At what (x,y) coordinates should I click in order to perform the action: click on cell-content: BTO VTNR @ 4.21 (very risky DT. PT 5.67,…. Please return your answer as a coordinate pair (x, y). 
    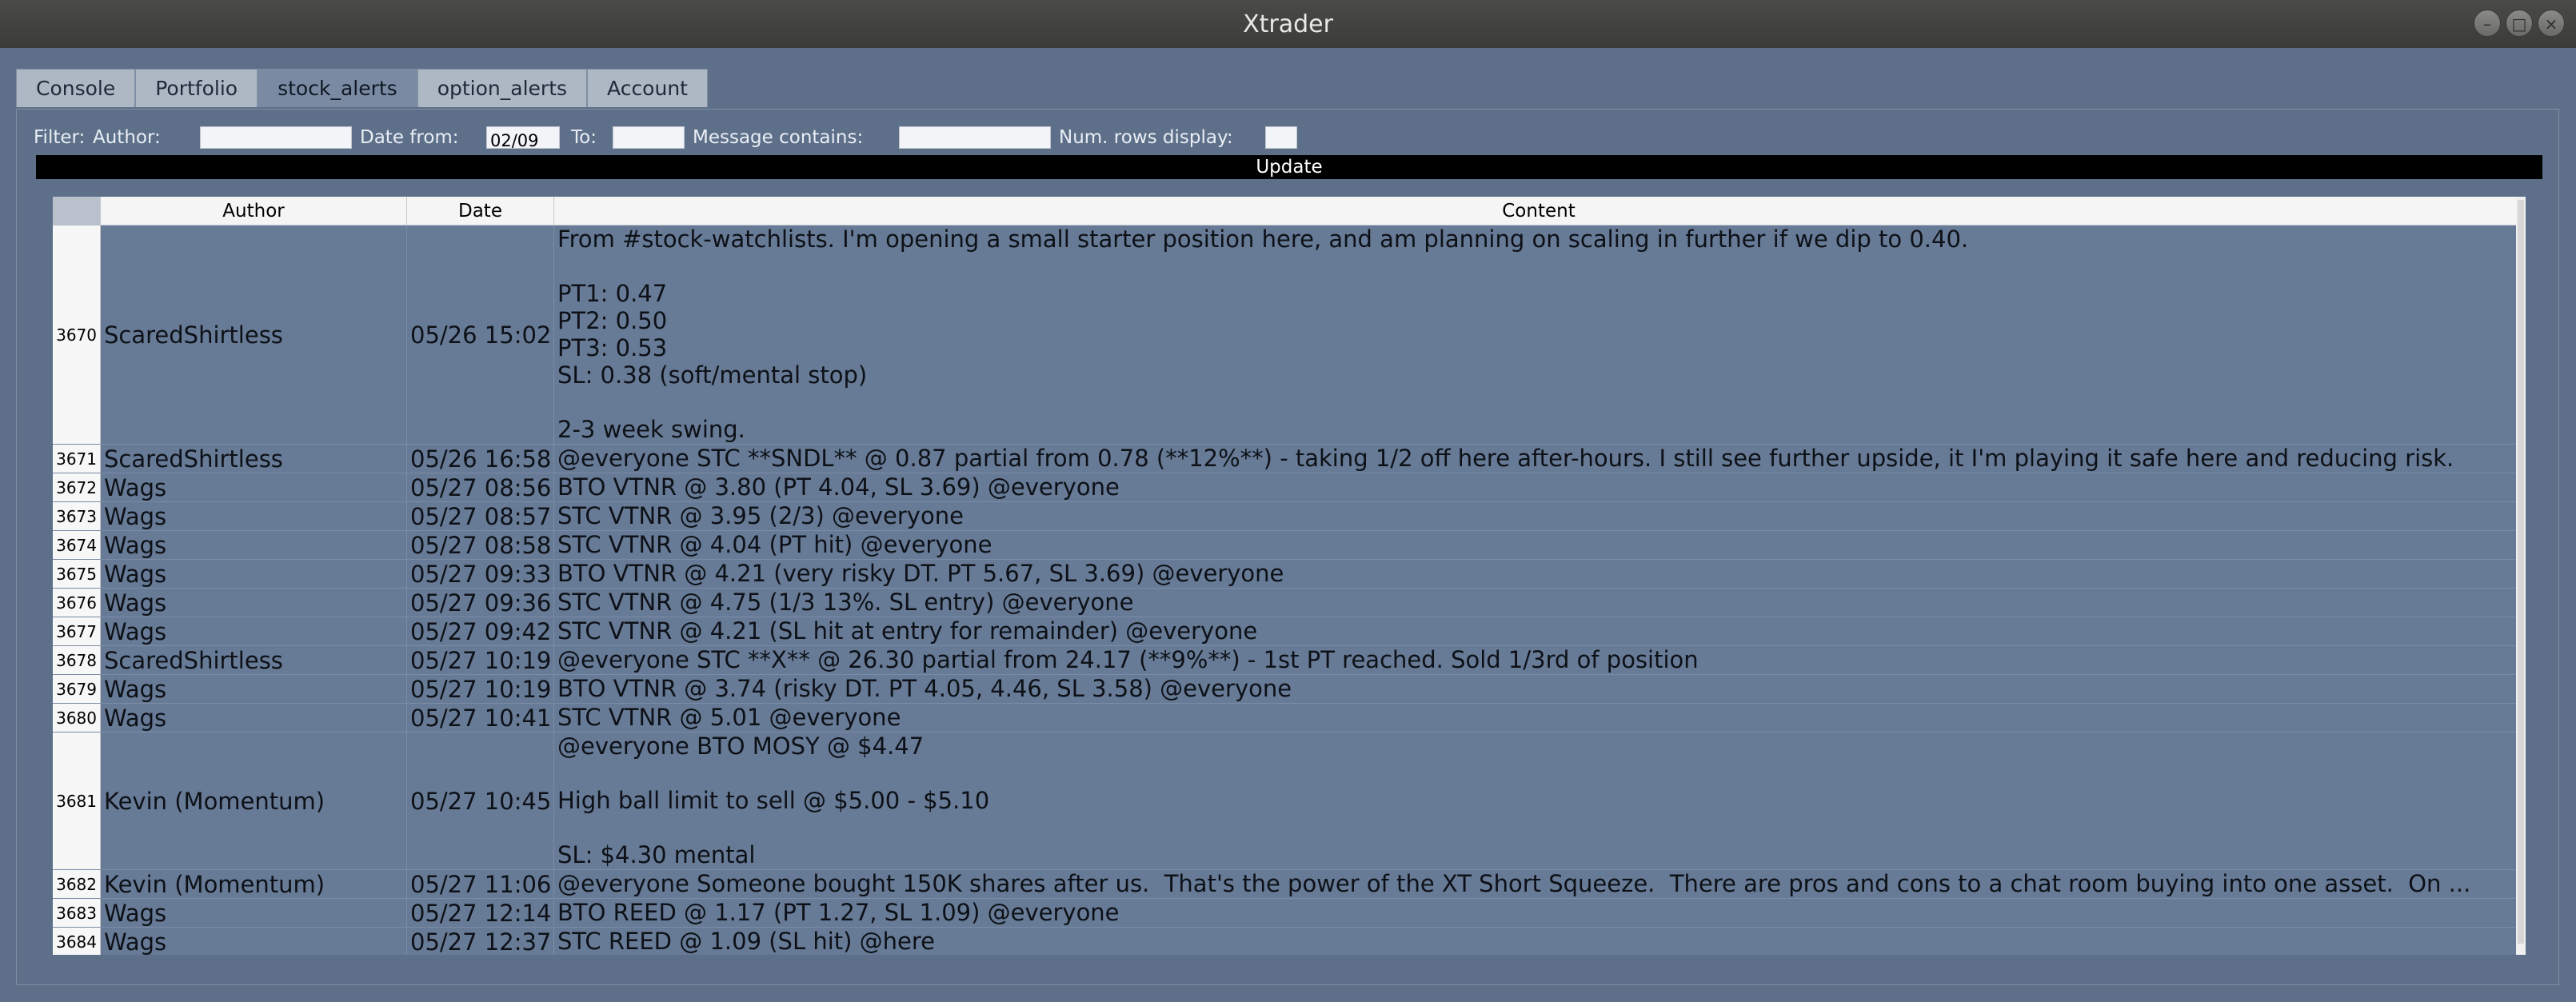
    Looking at the image, I should click on (920, 573).